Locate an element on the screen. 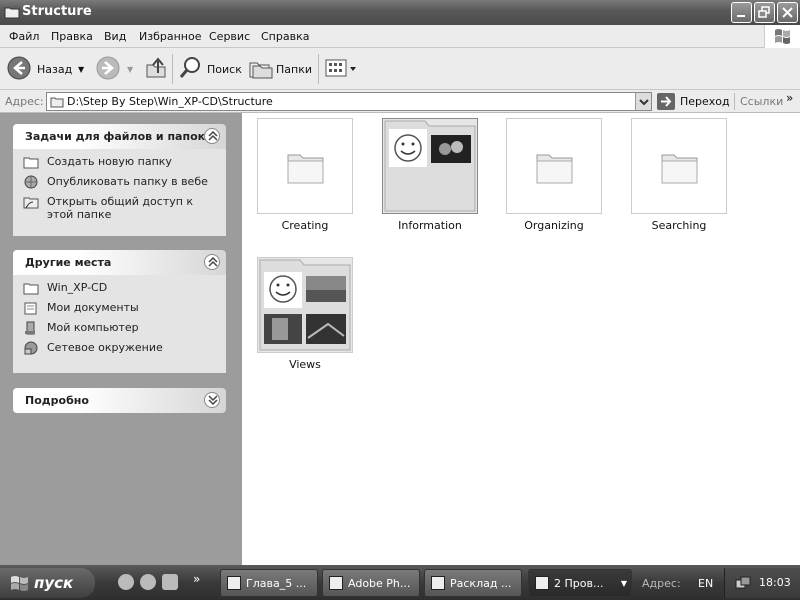 This screenshot has height=600, width=800. go-arrow-icon is located at coordinates (666, 101).